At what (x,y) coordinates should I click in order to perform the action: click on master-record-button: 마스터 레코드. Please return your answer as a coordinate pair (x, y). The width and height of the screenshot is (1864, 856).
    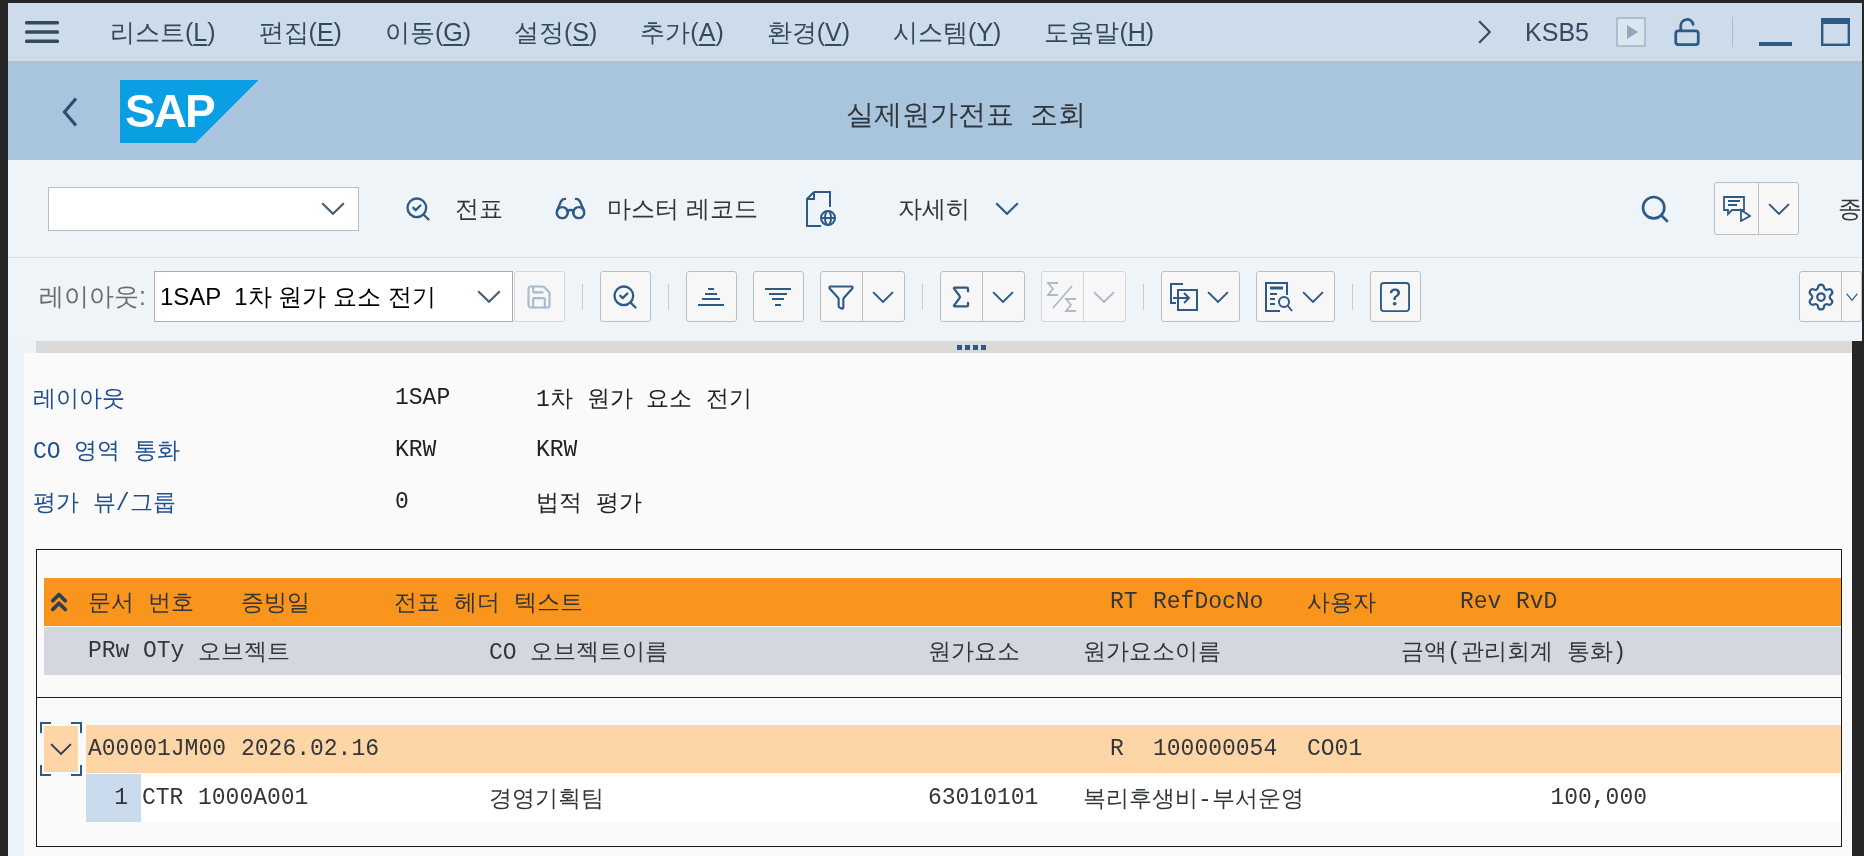
    Looking at the image, I should click on (656, 208).